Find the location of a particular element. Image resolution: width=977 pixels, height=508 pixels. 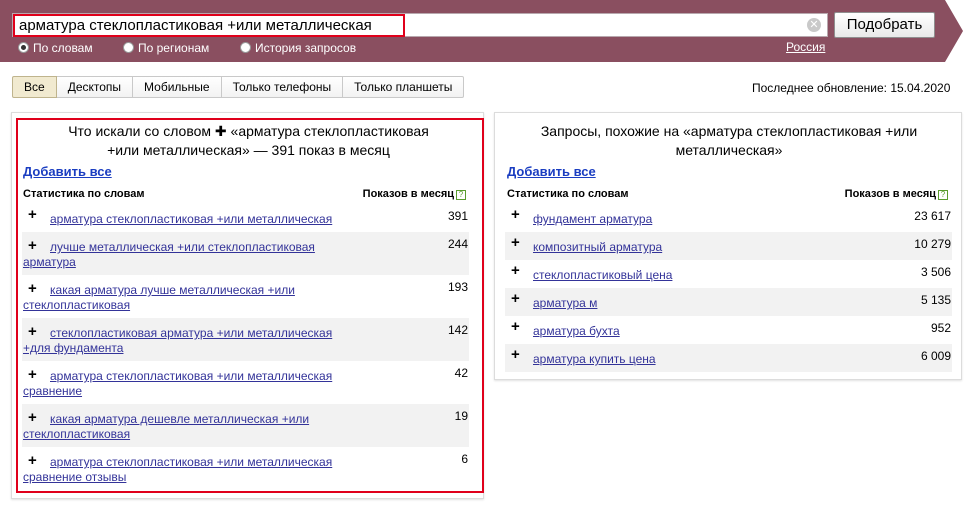

mode-history: История запросов is located at coordinates (298, 48).